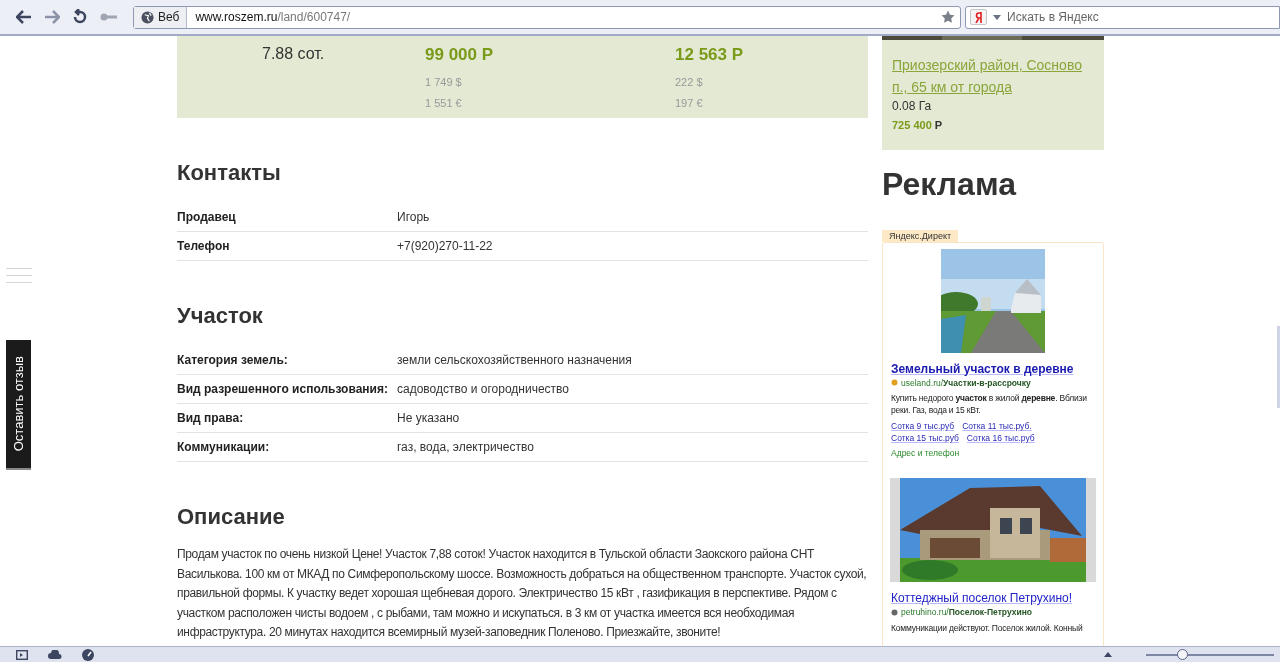 The height and width of the screenshot is (662, 1280). Describe the element at coordinates (522, 593) in the screenshot. I see `description-text: Продам участок по очень низкой Цене! Участок 7,88 соток! Участок находится в Тульской области Заокского района СНТ Василькова. 100 км от МКАД по Симферопольскому шоссе. Возможность добраться на общественном транспорте. Участок сухой, правильной формы. К участку ведет хорошая щебневая дорого. Электричество 15 кВт , газификация в перспективе. Рядом с участком расположен чисты водоем , с рыбами, там можно и искупаться. в 3 км от участка имеется вся необходимая инфраструктура. 20 минутах находится всемирный музей-заповедник Поленово. Приезжайте, звоните!` at that location.